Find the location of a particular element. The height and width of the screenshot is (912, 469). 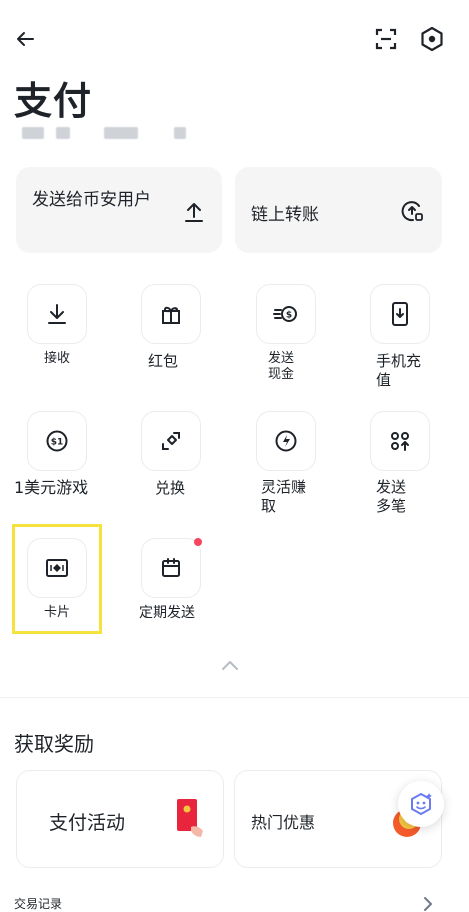

scan-icon is located at coordinates (386, 39).